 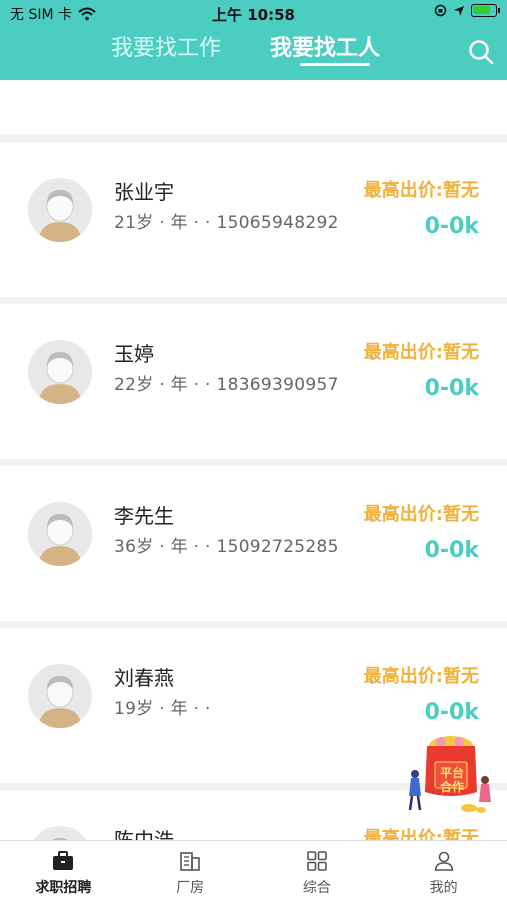 What do you see at coordinates (134, 354) in the screenshot?
I see `worker-name: 玉婷` at bounding box center [134, 354].